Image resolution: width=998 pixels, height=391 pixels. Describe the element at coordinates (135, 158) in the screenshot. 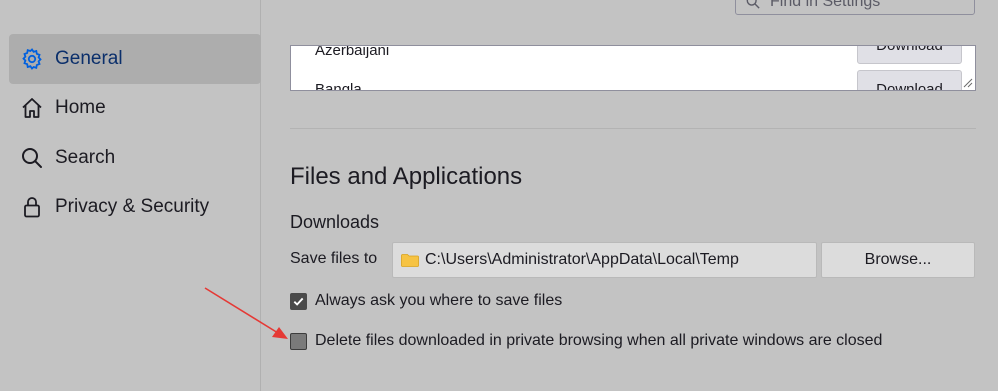

I see `sidebar-item-search: Search` at that location.